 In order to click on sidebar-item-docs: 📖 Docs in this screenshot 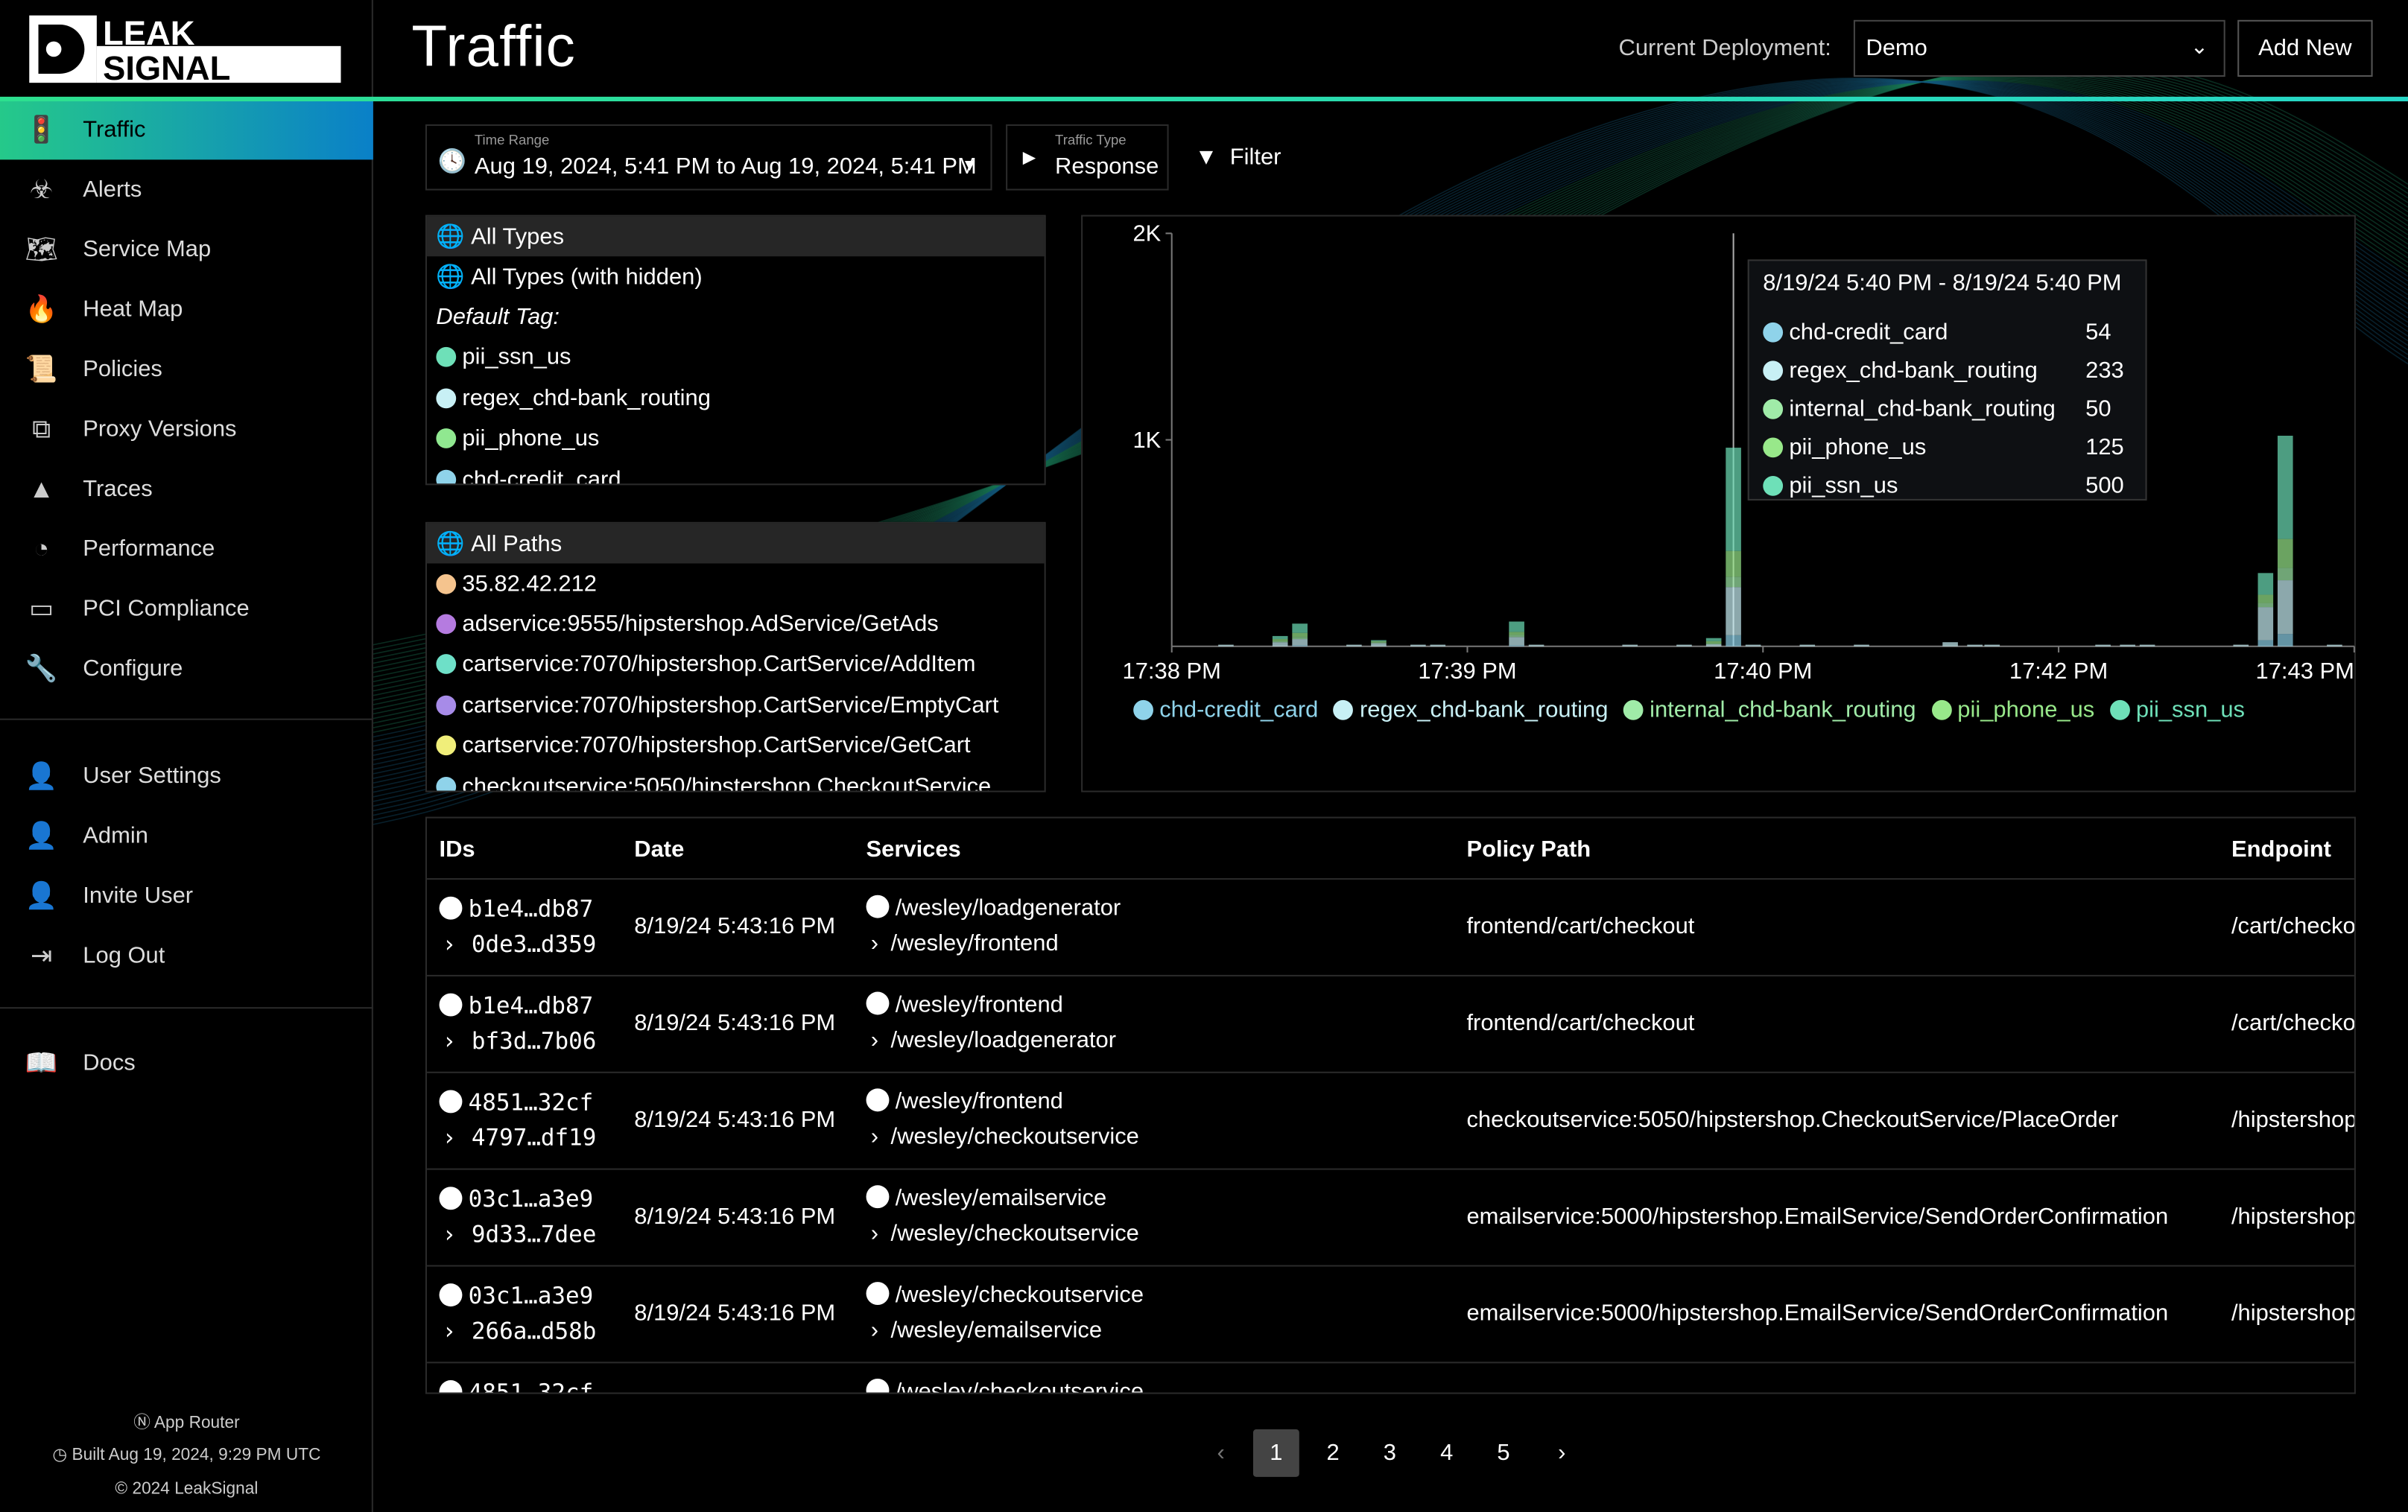, I will do `click(186, 1063)`.